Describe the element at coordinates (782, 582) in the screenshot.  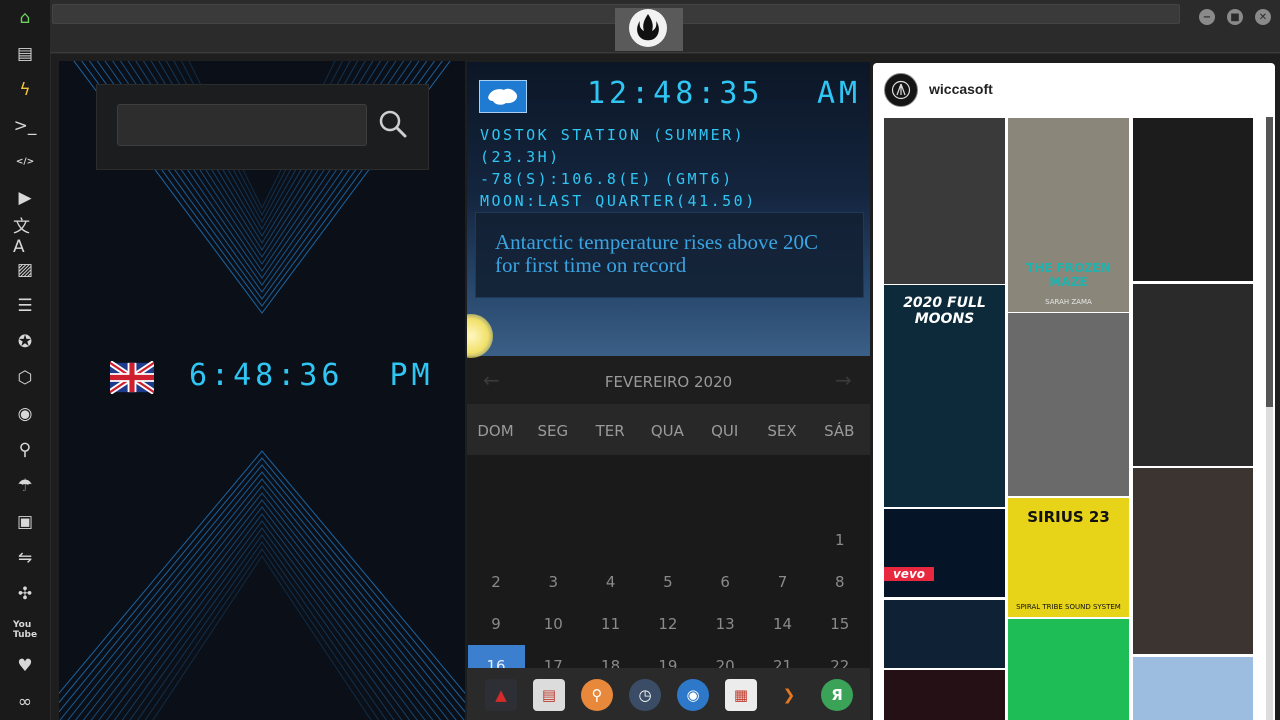
I see `calendar-day: 7` at that location.